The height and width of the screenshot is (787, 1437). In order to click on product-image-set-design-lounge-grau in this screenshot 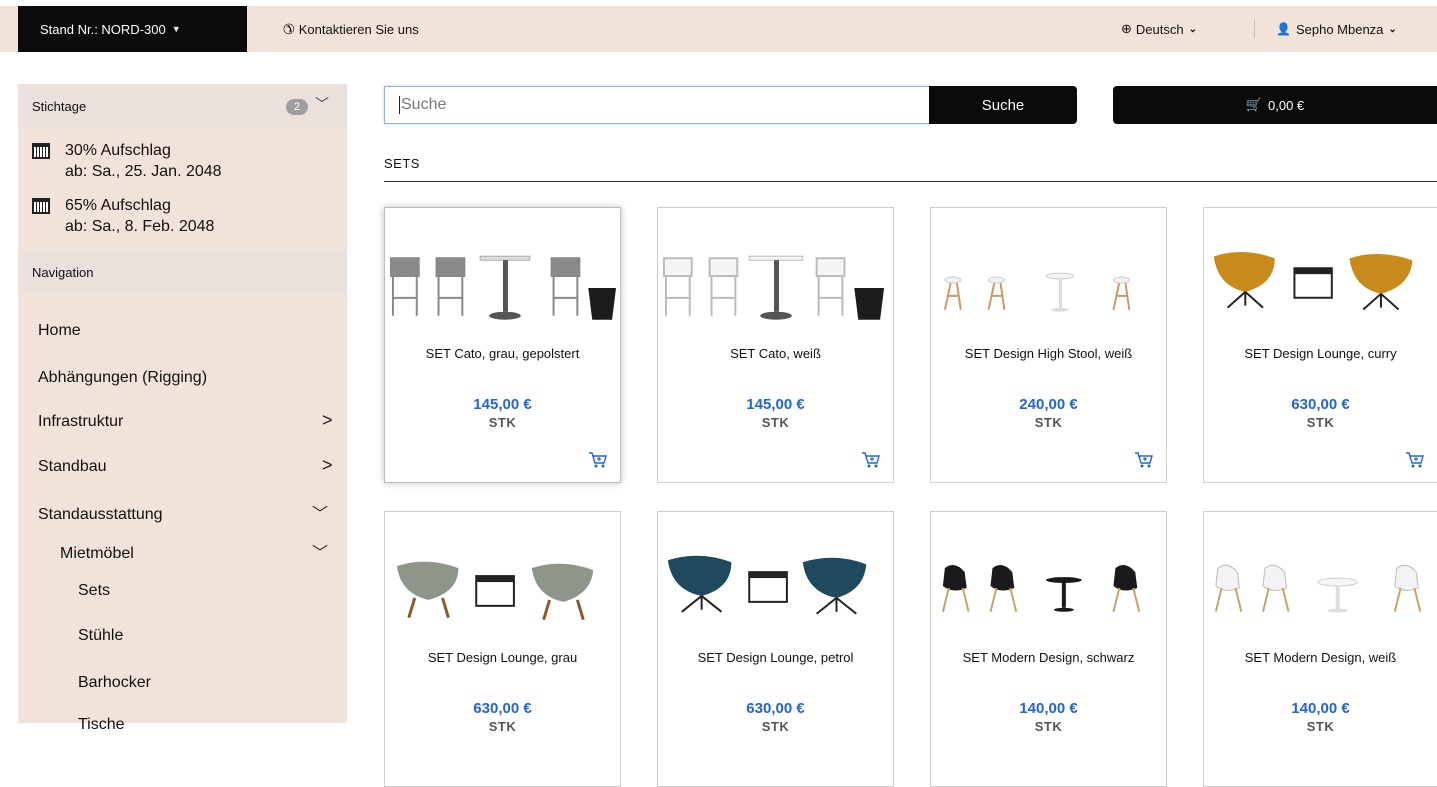, I will do `click(495, 591)`.